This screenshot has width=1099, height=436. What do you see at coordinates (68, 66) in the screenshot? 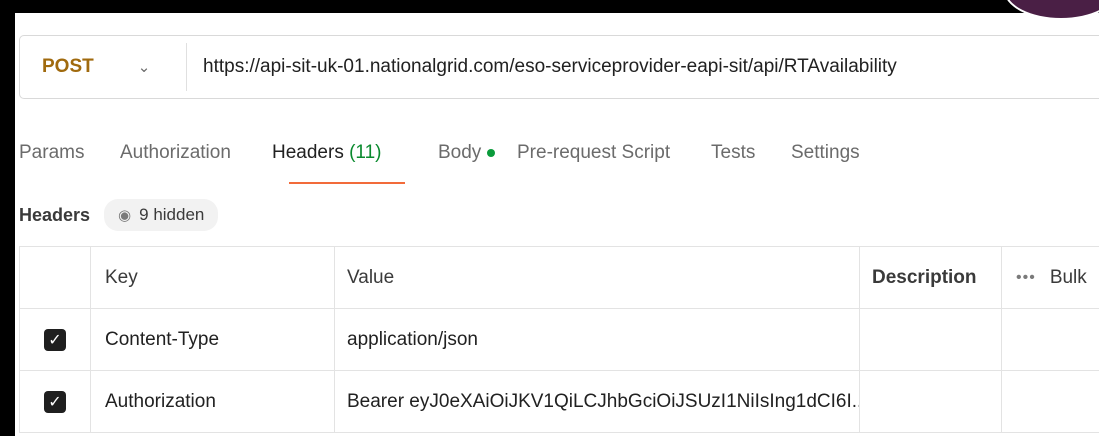
I see `method-label: POST` at bounding box center [68, 66].